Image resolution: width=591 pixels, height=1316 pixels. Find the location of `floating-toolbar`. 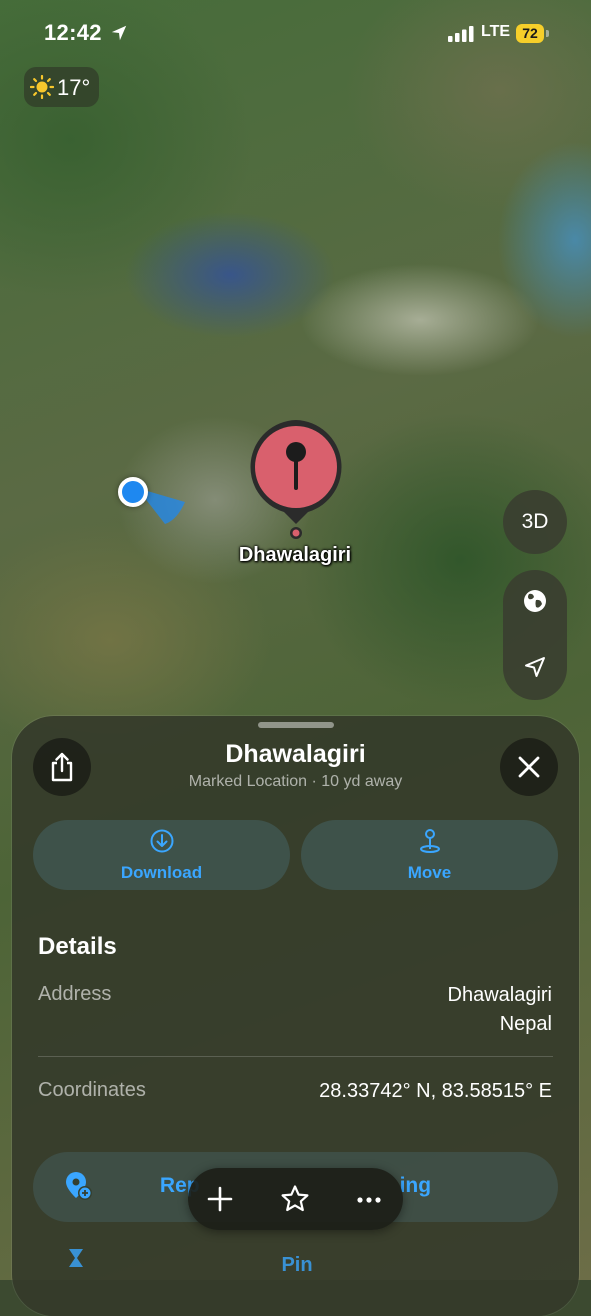

floating-toolbar is located at coordinates (295, 1199).